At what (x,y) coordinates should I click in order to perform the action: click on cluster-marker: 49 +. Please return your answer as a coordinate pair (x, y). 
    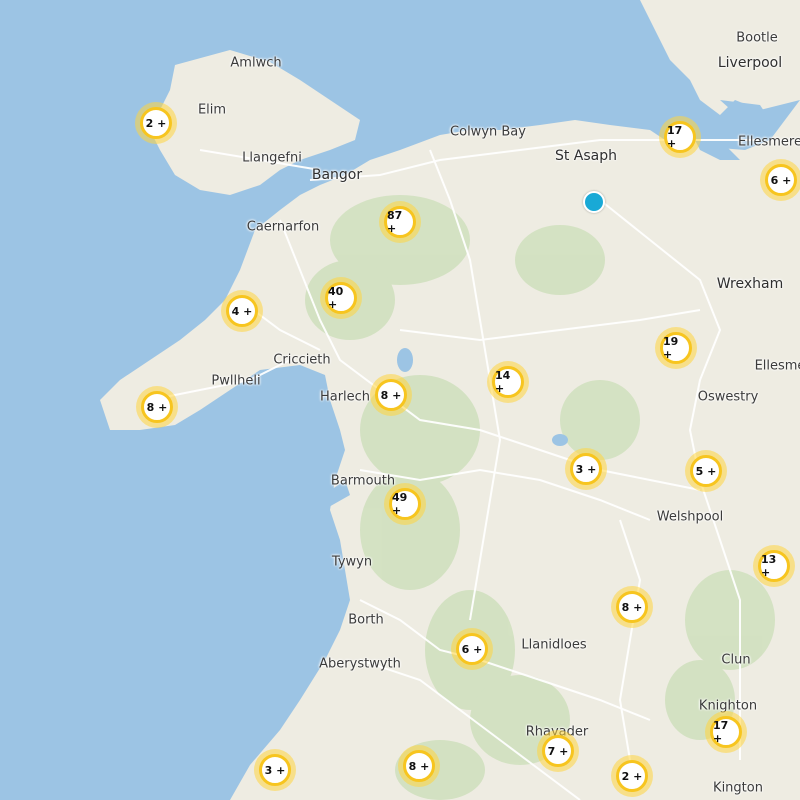
    Looking at the image, I should click on (405, 504).